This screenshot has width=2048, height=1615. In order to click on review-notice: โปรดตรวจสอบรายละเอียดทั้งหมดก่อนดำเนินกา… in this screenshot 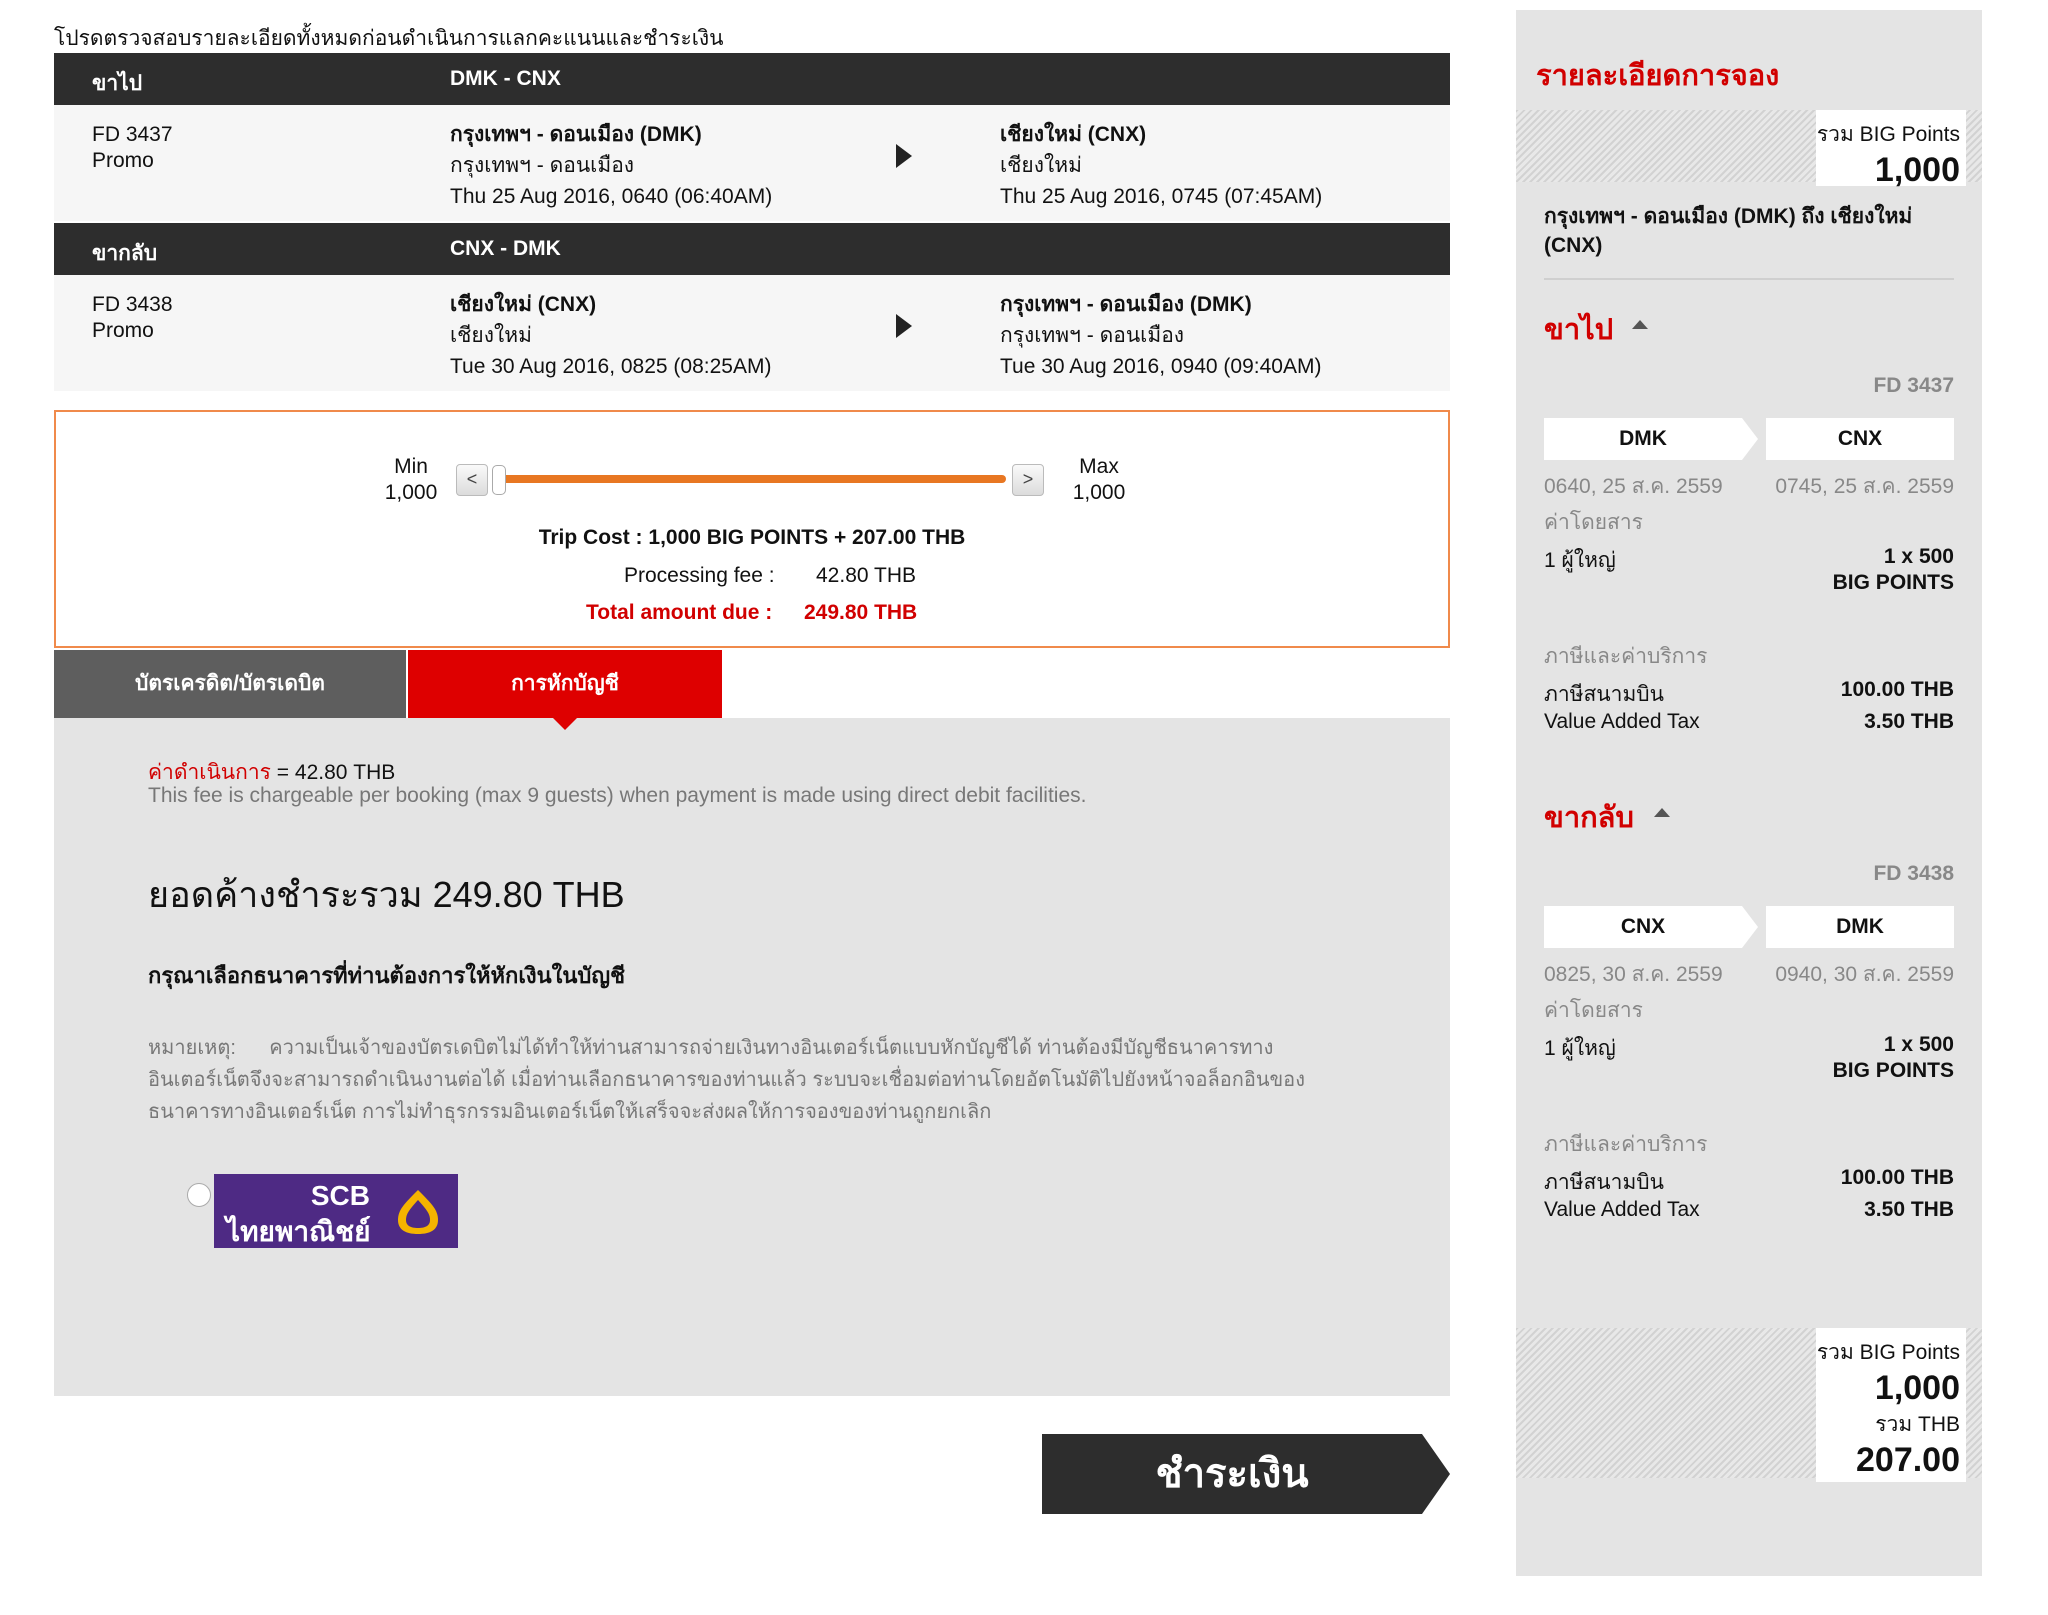, I will do `click(389, 38)`.